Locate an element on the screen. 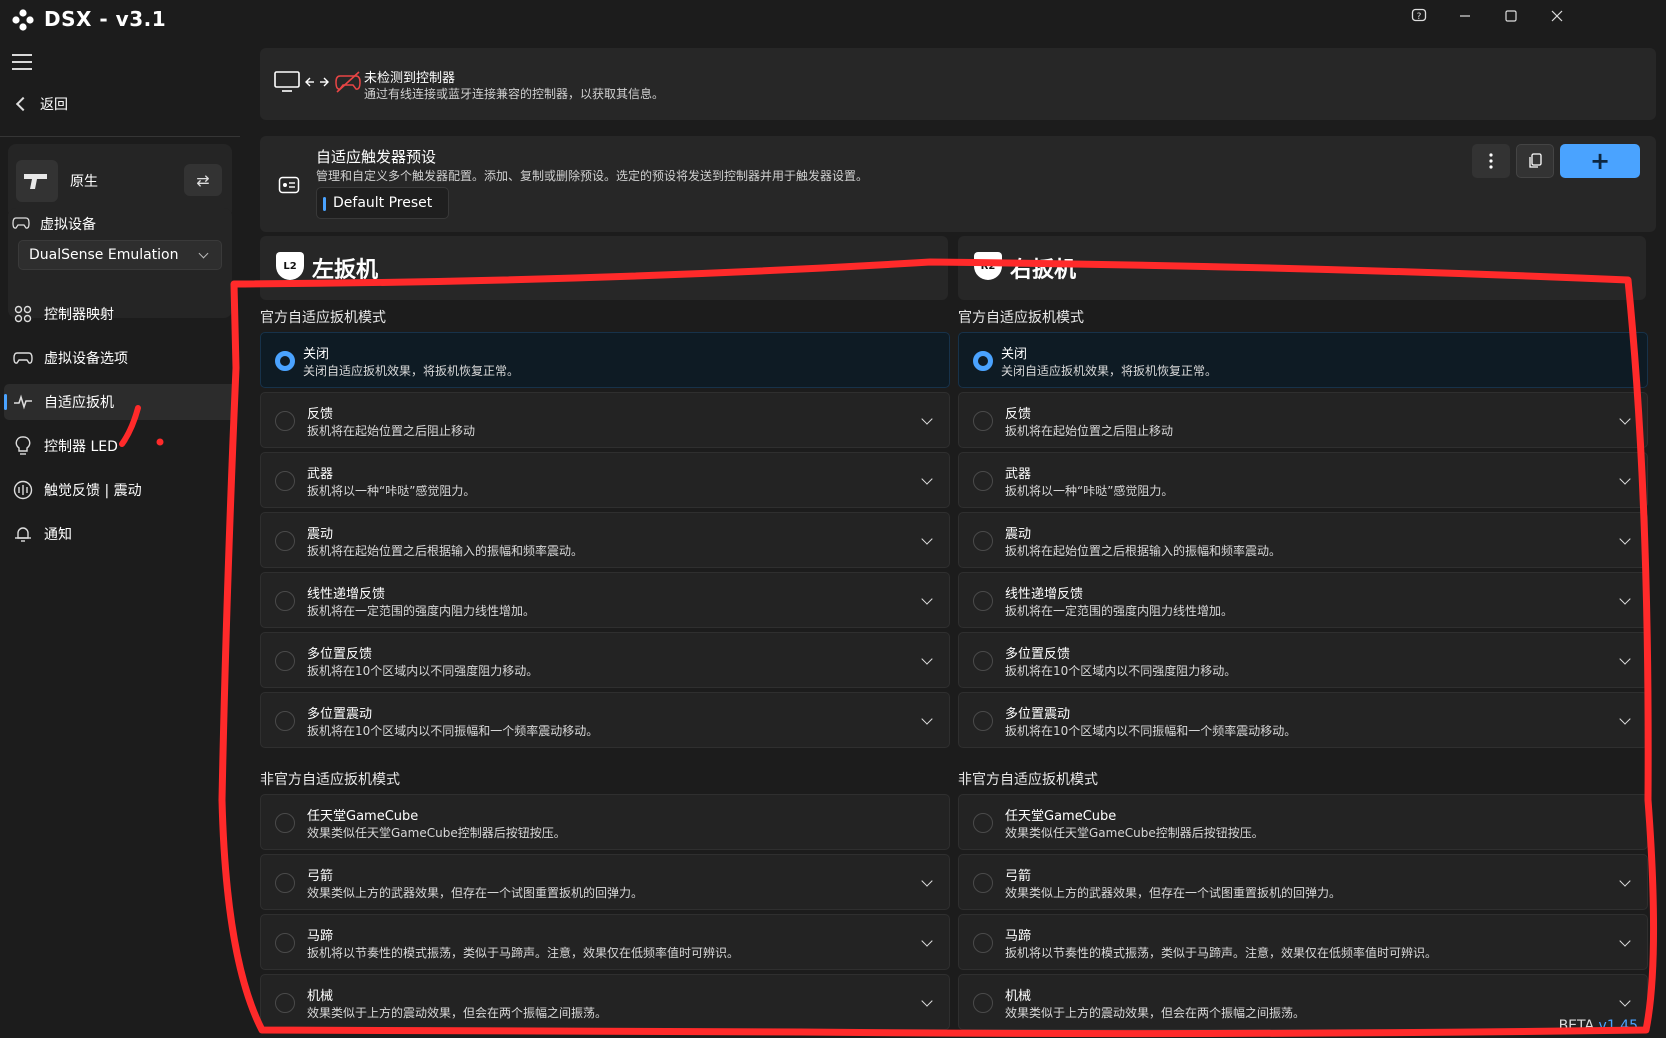  right-trigger-header: R2 右扳机 is located at coordinates (1302, 268).